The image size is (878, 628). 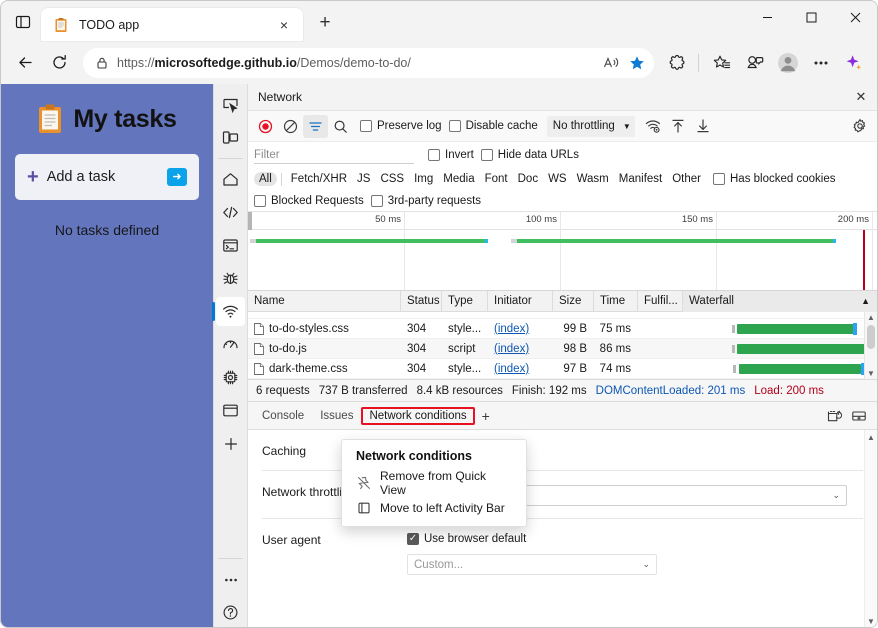 I want to click on performance-icon, so click(x=230, y=344).